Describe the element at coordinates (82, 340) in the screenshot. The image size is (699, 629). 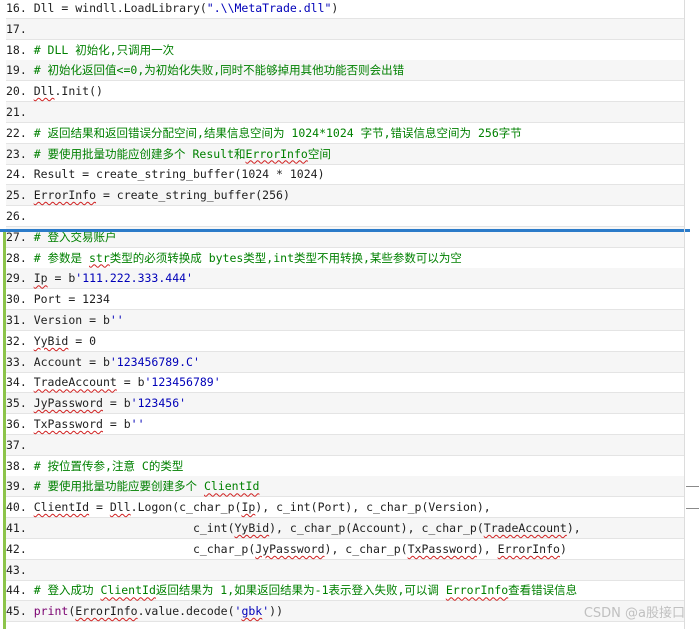
I see `code-token: = 0` at that location.